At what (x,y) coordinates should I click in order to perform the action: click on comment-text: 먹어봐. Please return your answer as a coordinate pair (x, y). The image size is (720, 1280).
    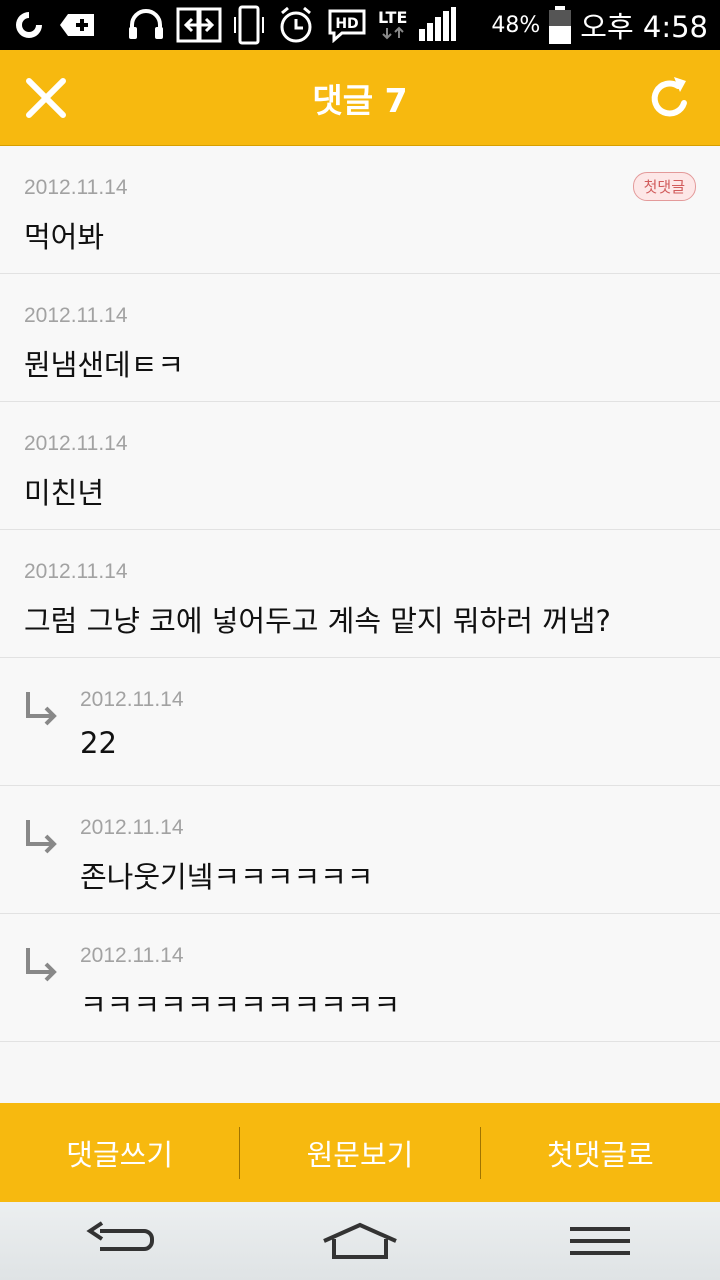
    Looking at the image, I should click on (64, 237).